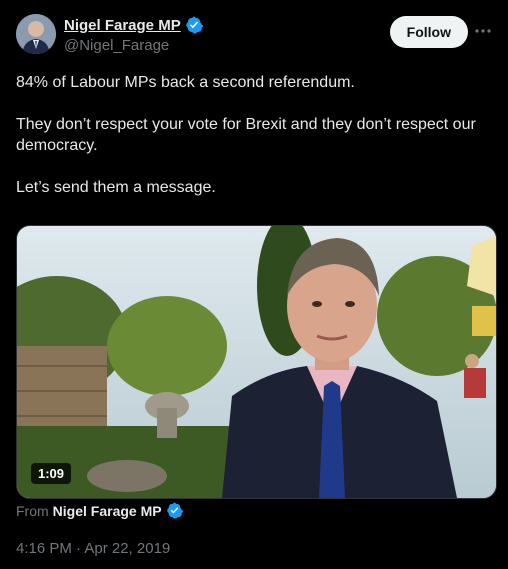 This screenshot has height=569, width=508. I want to click on avatar, so click(36, 34).